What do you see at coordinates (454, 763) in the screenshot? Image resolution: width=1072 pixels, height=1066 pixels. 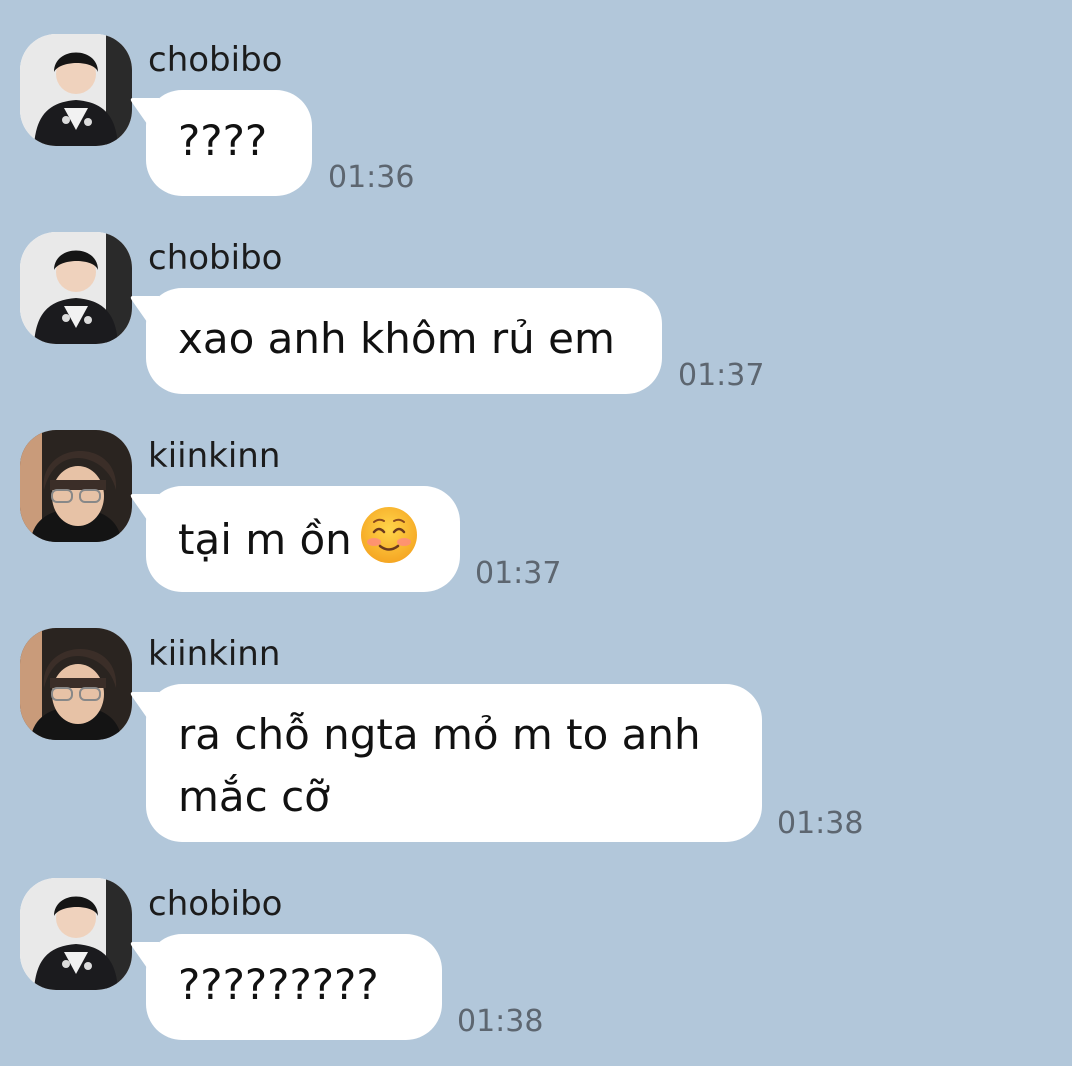 I see `message-bubble: ra chỗ ngta mỏ m to anh mắc cỡ` at bounding box center [454, 763].